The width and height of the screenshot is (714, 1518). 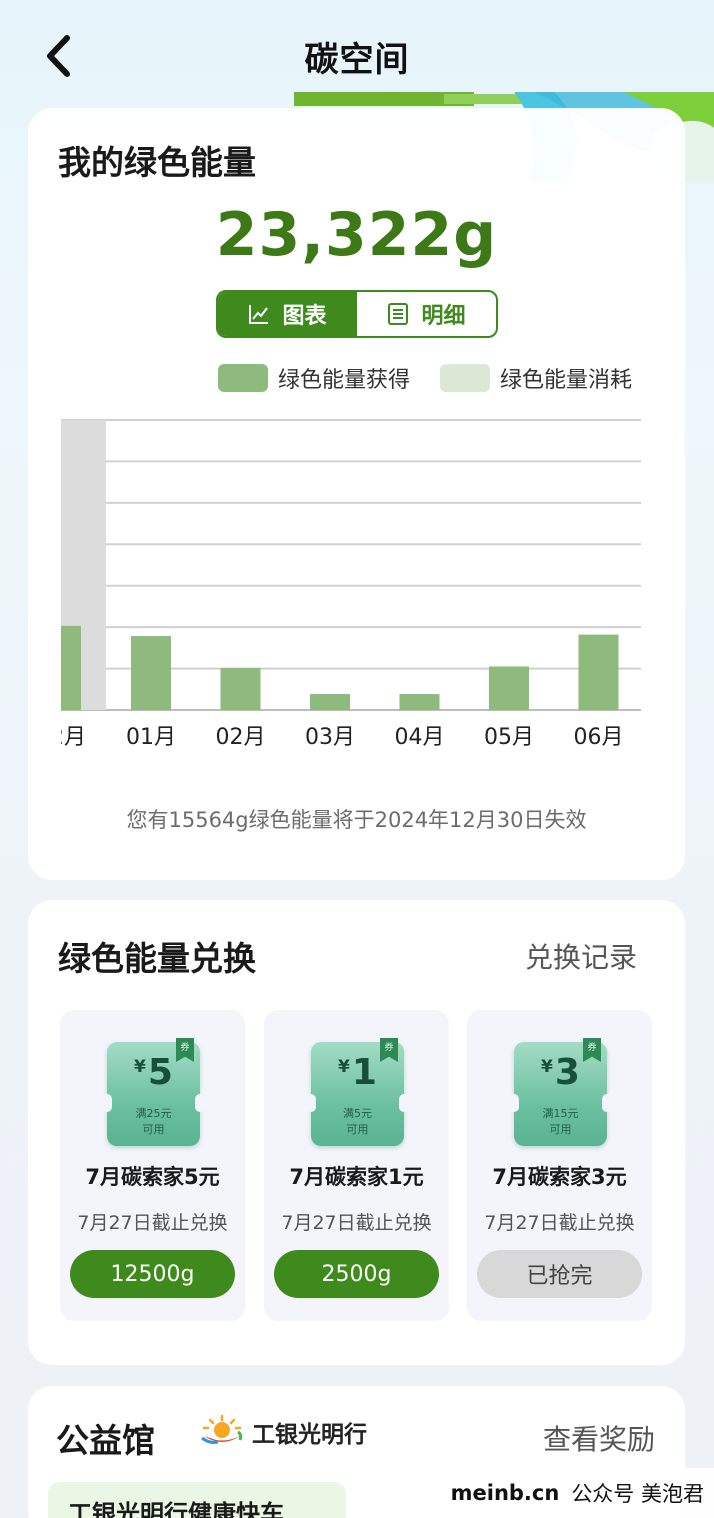 What do you see at coordinates (509, 737) in the screenshot?
I see `chart-tick-label: 05月` at bounding box center [509, 737].